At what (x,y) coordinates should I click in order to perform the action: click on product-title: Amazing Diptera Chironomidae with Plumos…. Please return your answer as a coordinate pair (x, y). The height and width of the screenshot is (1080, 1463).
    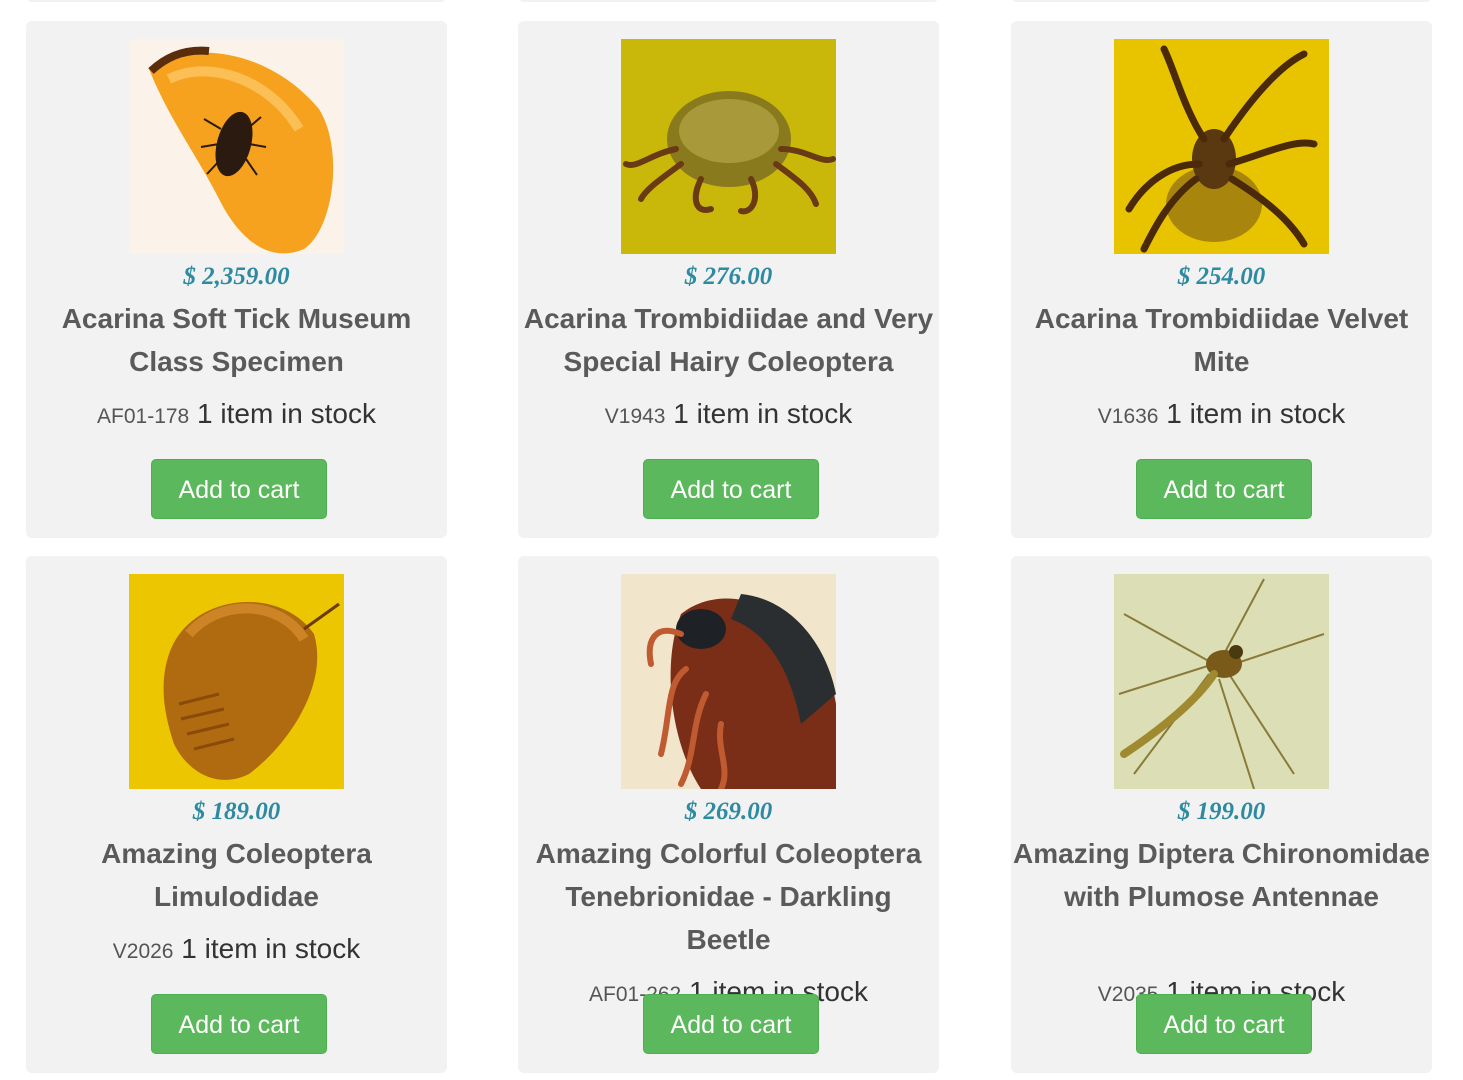
    Looking at the image, I should click on (1221, 875).